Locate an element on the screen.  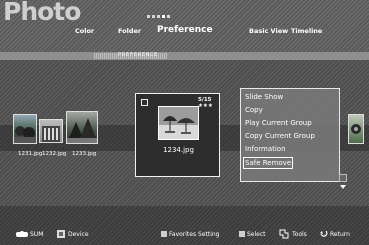
menu-basic-view: Basic View is located at coordinates (268, 31).